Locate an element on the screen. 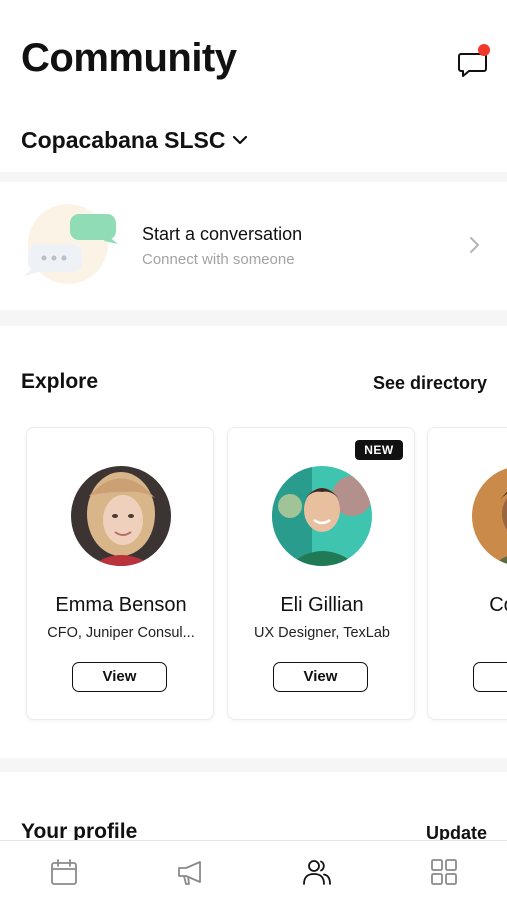 The width and height of the screenshot is (507, 900). bottom-tab-bar is located at coordinates (253, 870).